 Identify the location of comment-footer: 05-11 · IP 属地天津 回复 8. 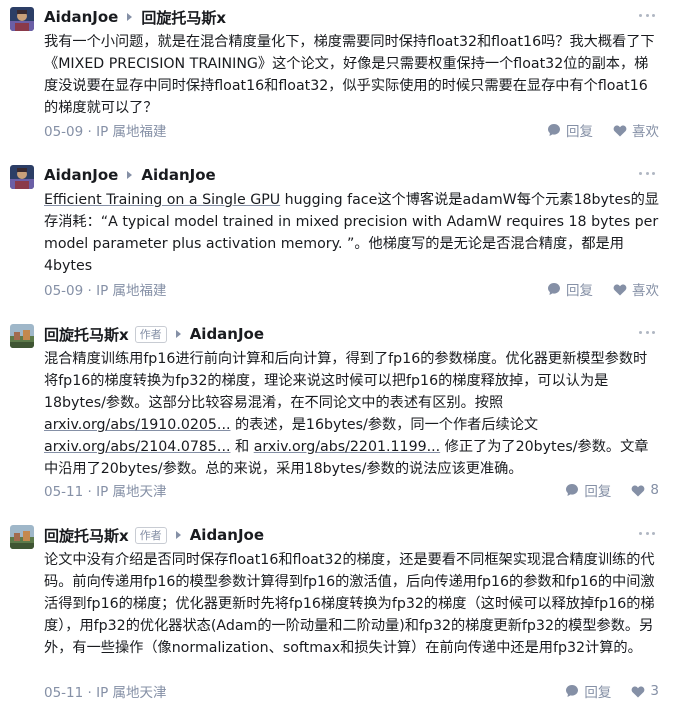
(351, 490).